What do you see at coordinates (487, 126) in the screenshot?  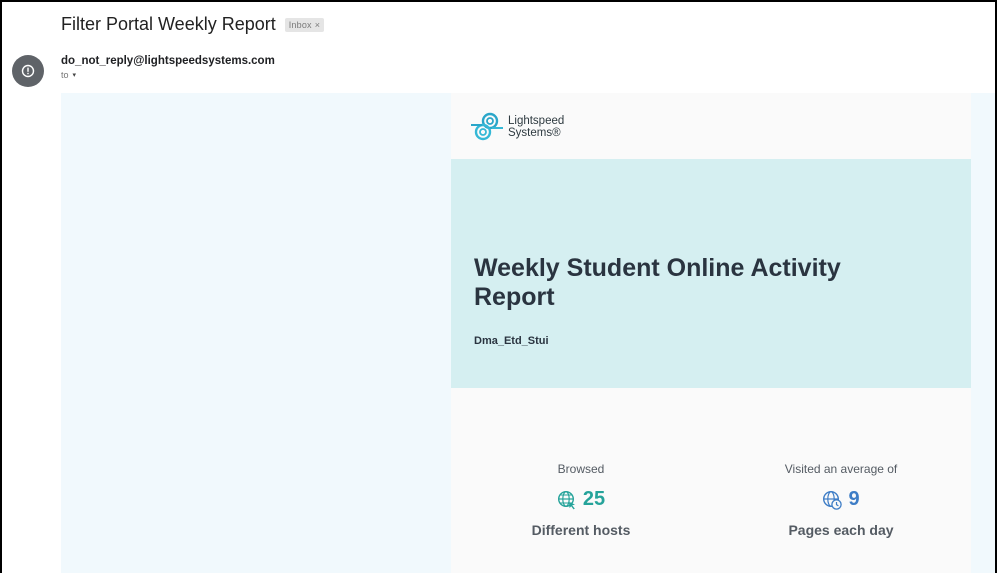 I see `lightspeed-logo-mark-icon` at bounding box center [487, 126].